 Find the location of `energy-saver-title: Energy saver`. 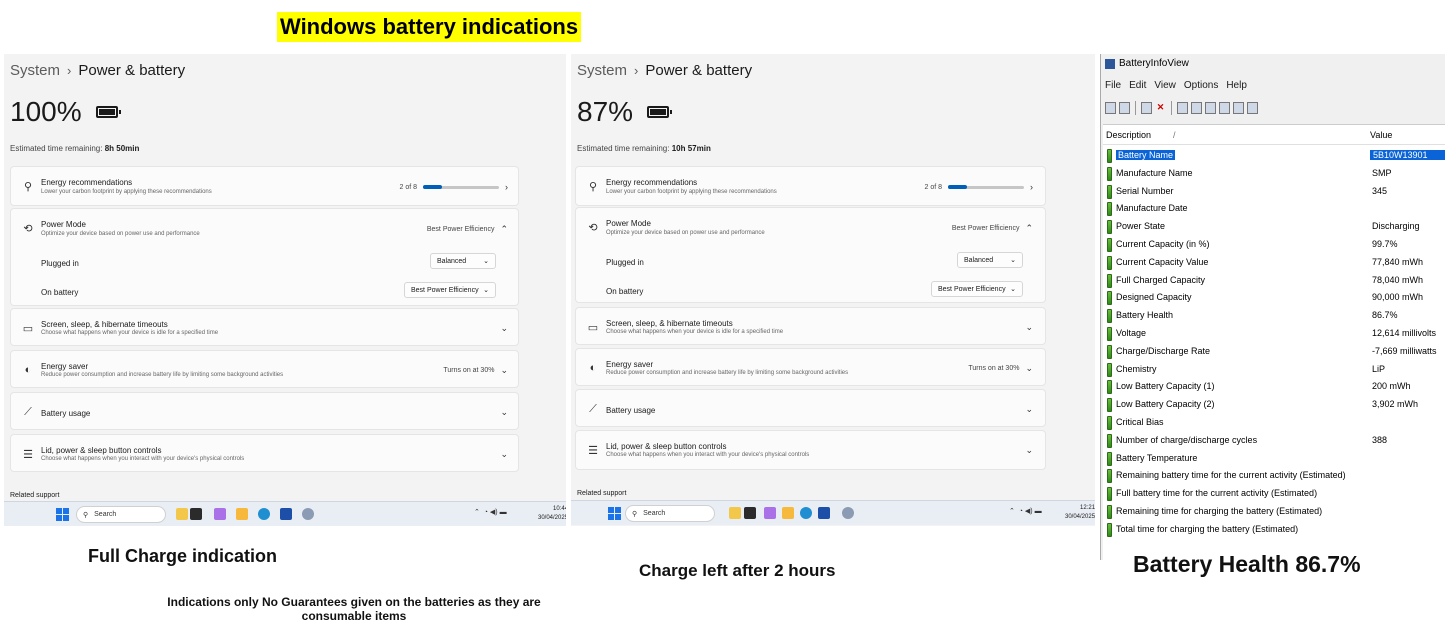

energy-saver-title: Energy saver is located at coordinates (65, 366).